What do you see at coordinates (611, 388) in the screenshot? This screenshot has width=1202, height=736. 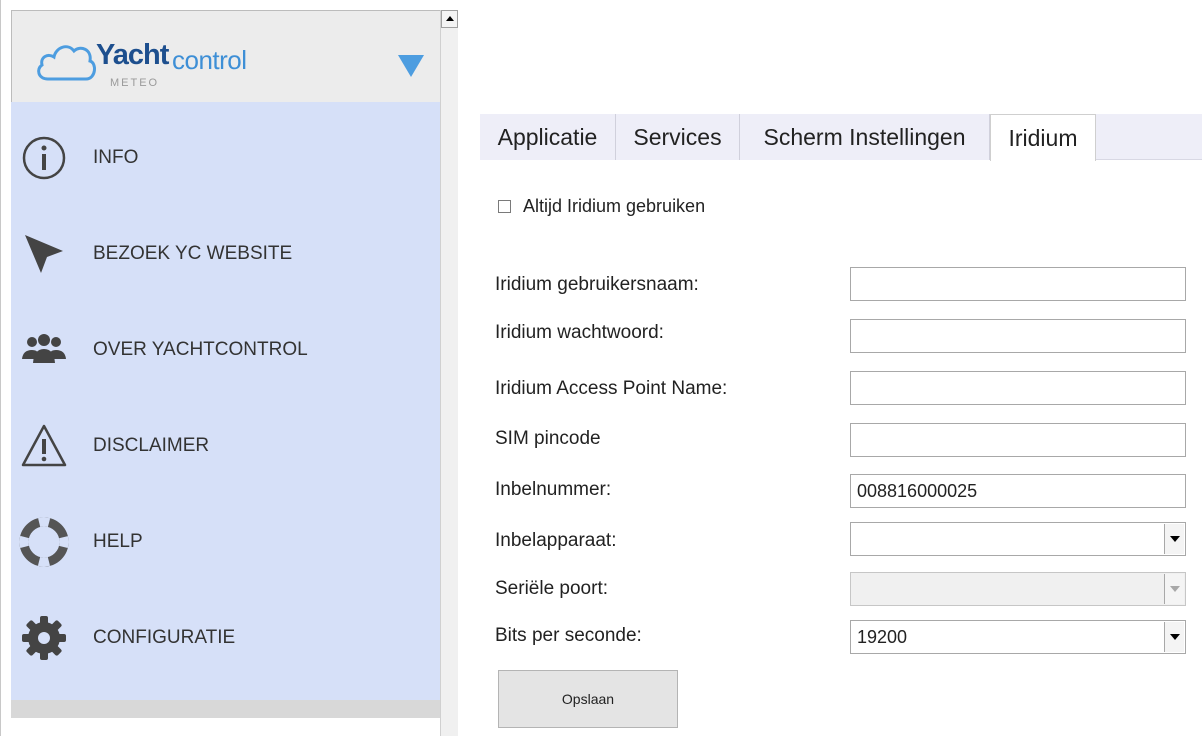 I see `apn-label: Iridium Access Point Name:` at bounding box center [611, 388].